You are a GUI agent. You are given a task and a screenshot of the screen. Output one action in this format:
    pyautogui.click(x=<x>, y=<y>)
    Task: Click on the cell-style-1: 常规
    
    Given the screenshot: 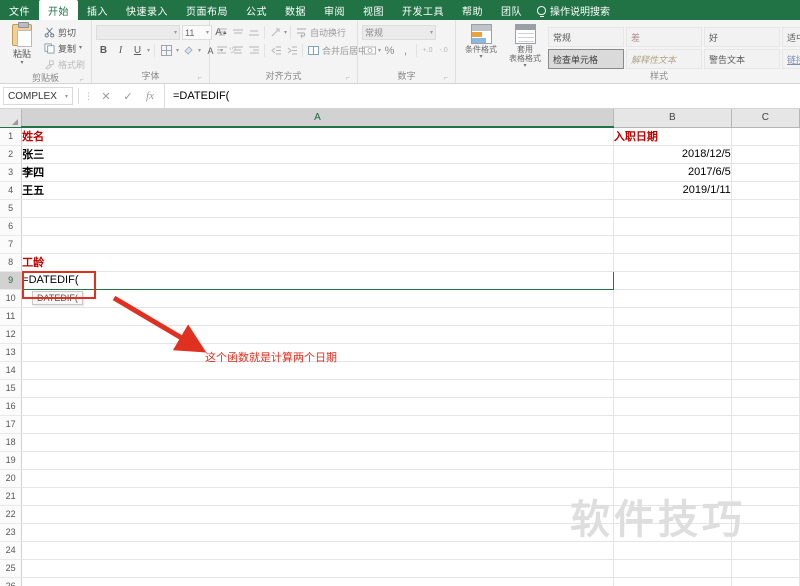 What is the action you would take?
    pyautogui.click(x=586, y=37)
    